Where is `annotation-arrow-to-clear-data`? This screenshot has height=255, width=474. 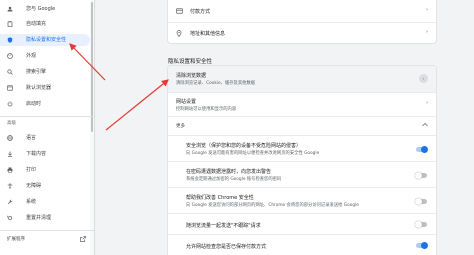
annotation-arrow-to-clear-data is located at coordinates (137, 105).